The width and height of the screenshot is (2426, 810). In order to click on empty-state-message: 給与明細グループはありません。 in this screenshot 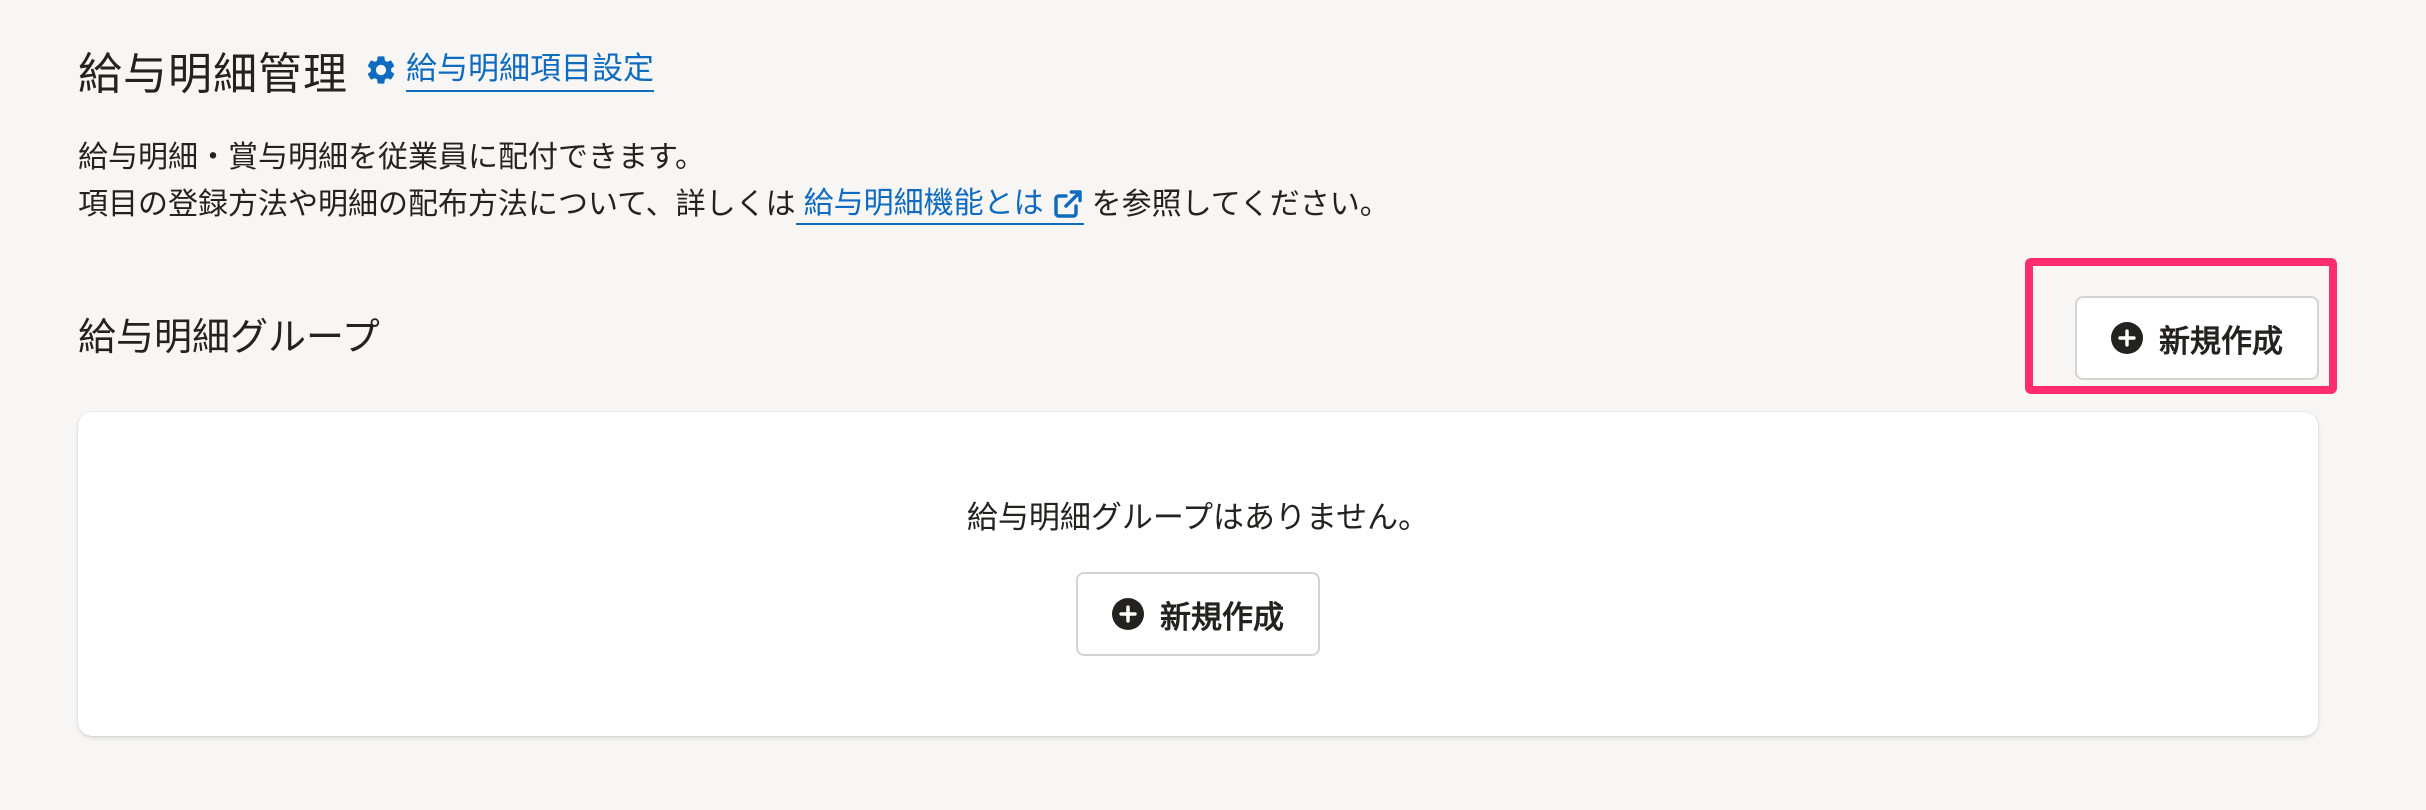, I will do `click(1198, 518)`.